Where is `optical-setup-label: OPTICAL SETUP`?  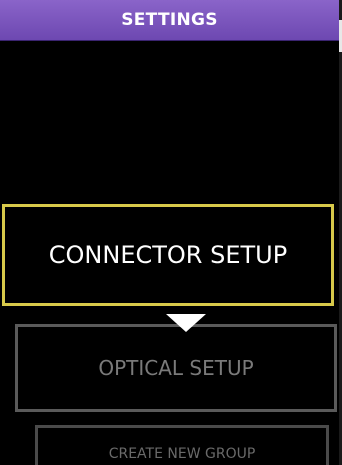 optical-setup-label: OPTICAL SETUP is located at coordinates (176, 368).